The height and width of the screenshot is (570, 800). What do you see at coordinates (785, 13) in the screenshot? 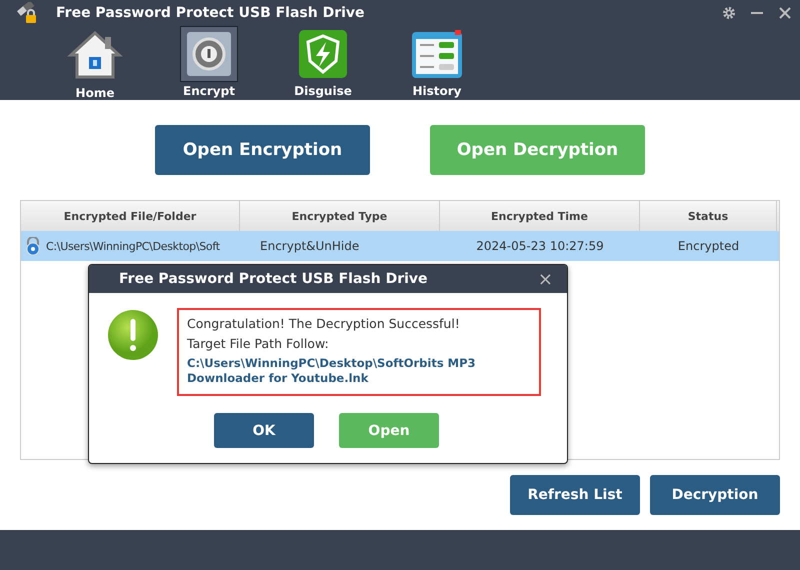
I see `close-icon` at bounding box center [785, 13].